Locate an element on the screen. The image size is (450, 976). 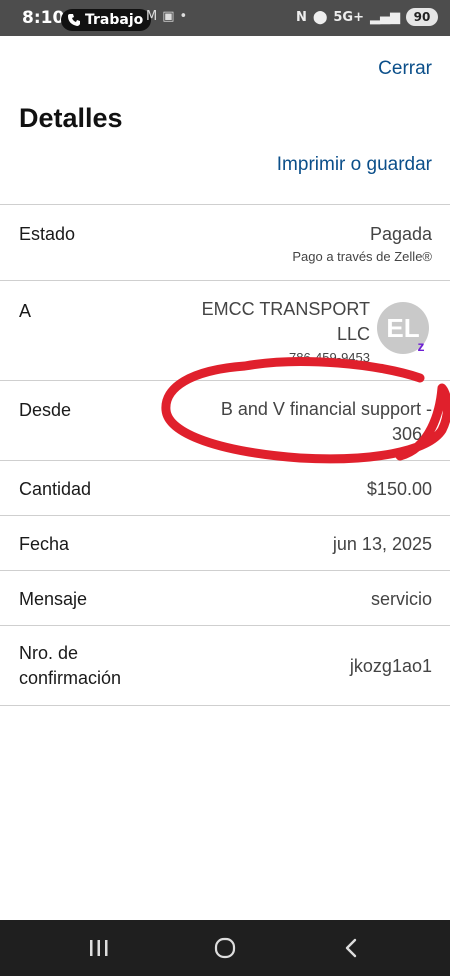
home-button is located at coordinates (225, 948).